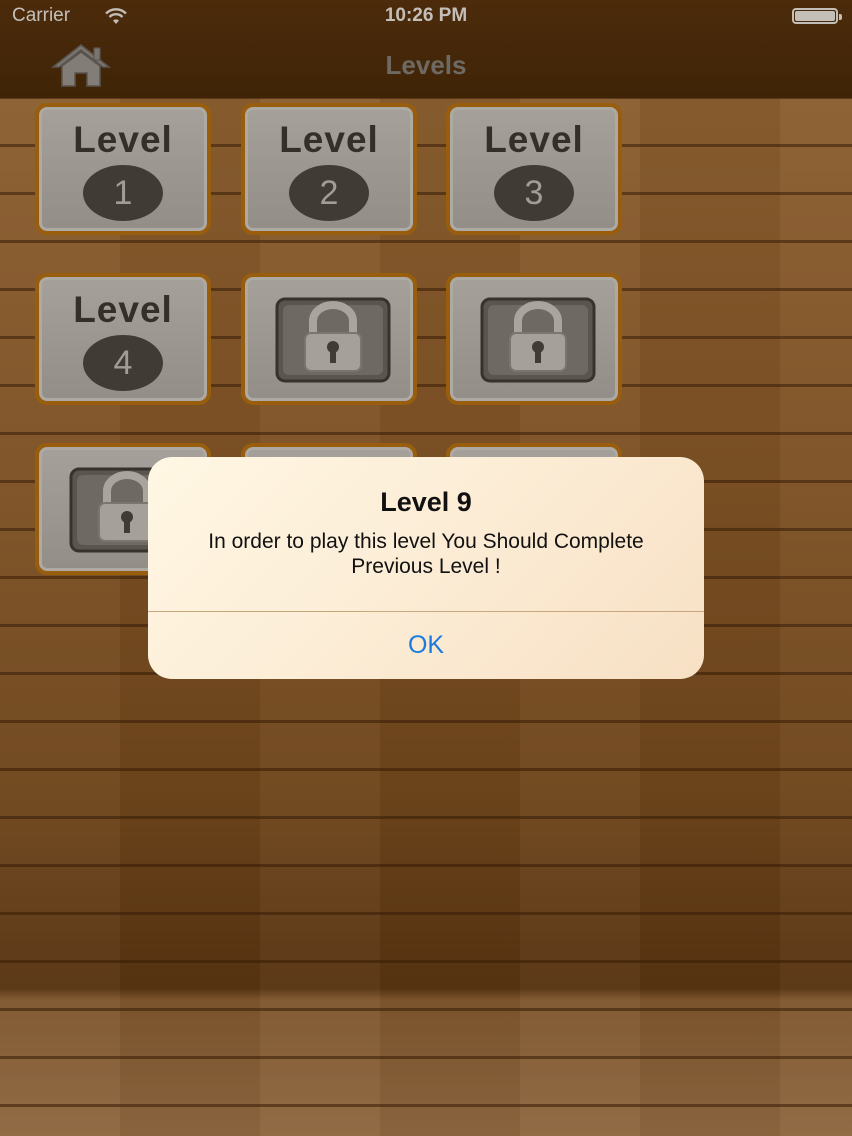  I want to click on alert-title: Level 9, so click(426, 502).